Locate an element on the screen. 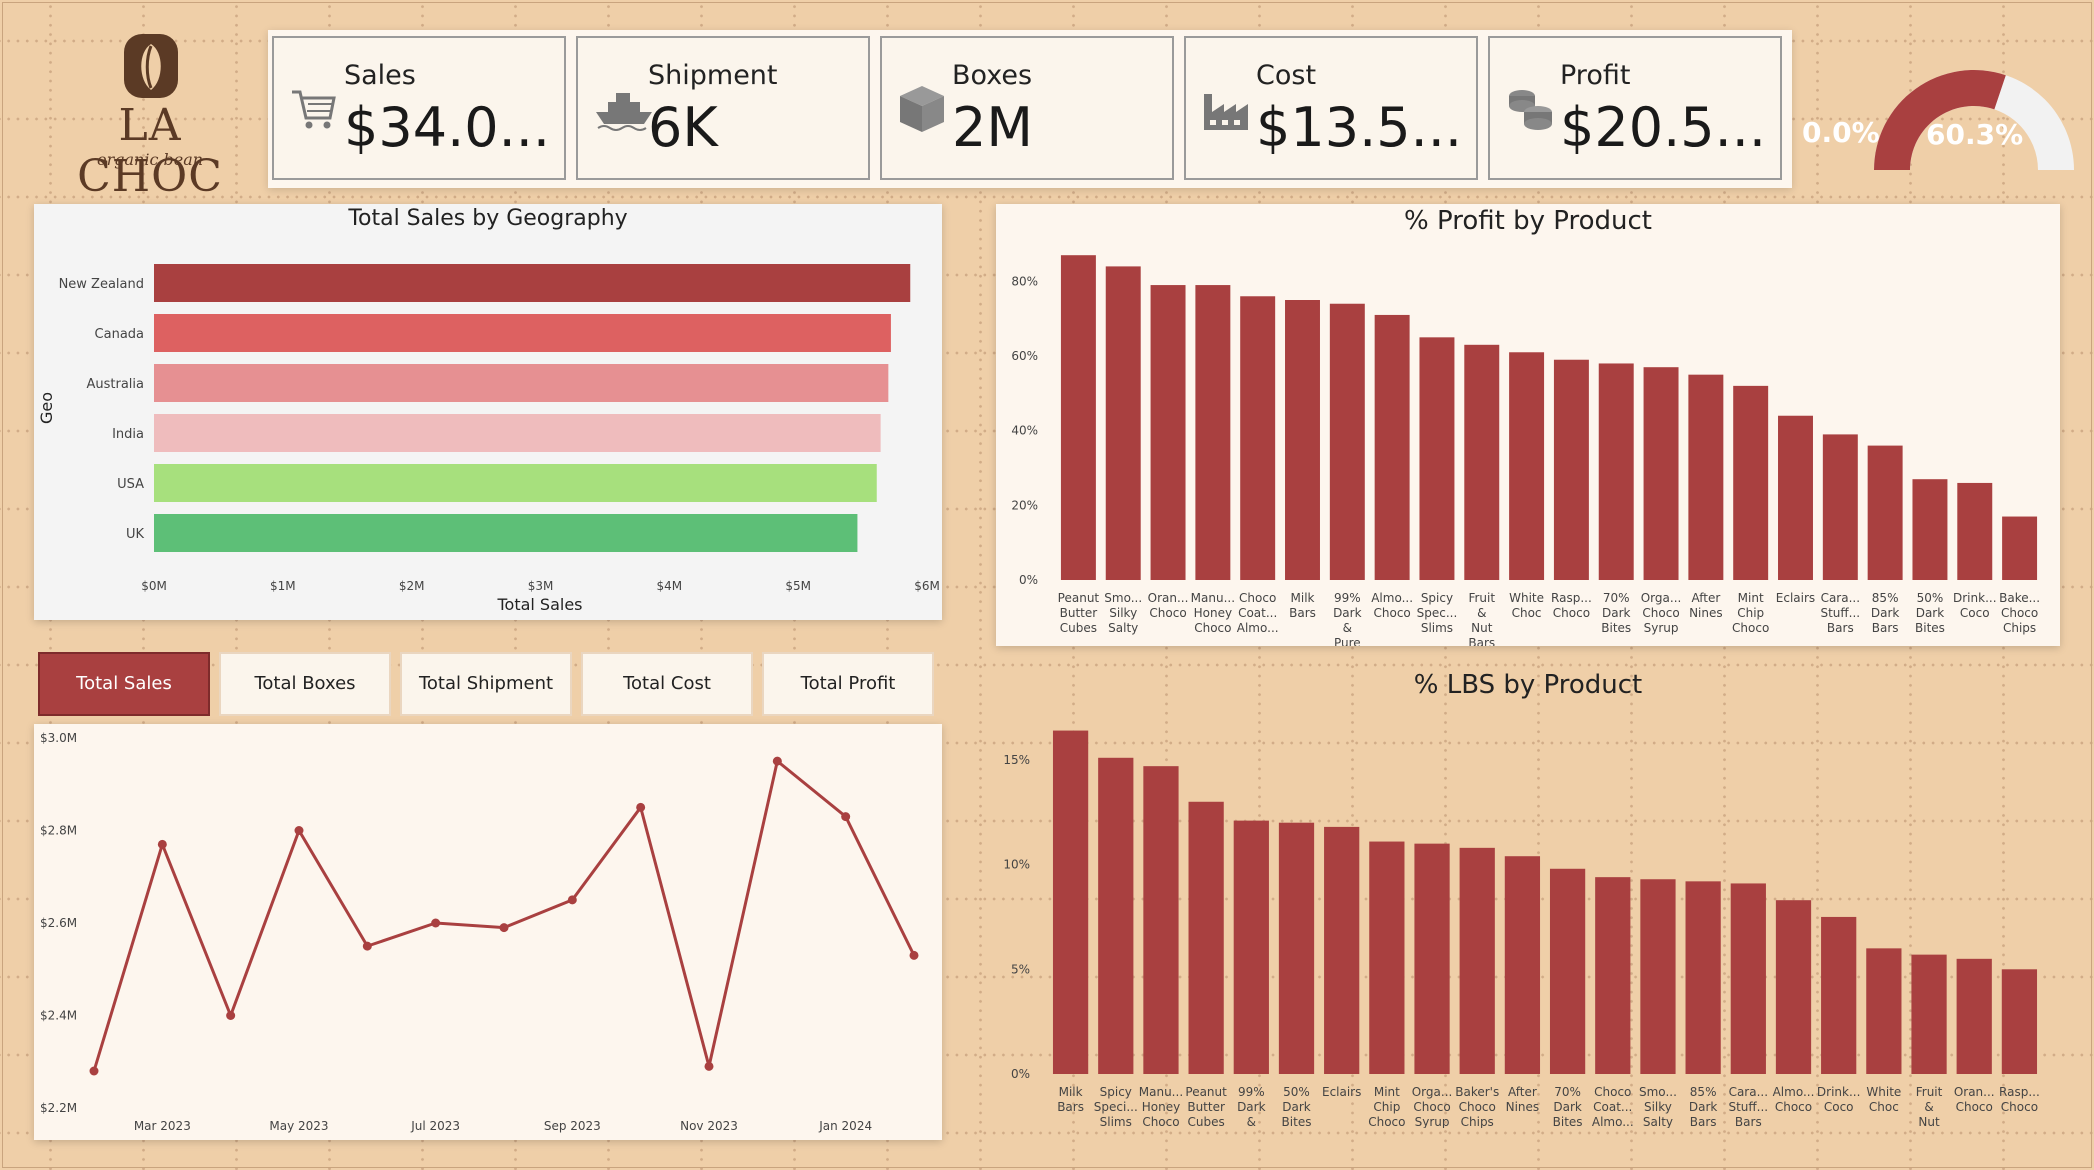  product-category-label: & is located at coordinates (1481, 613).